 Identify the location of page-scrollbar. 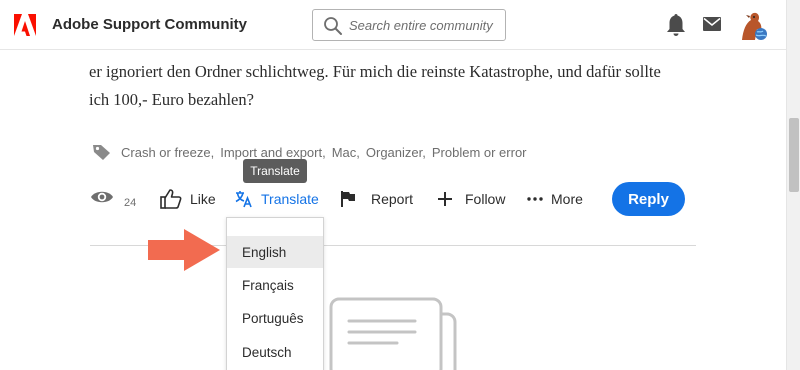
(793, 185).